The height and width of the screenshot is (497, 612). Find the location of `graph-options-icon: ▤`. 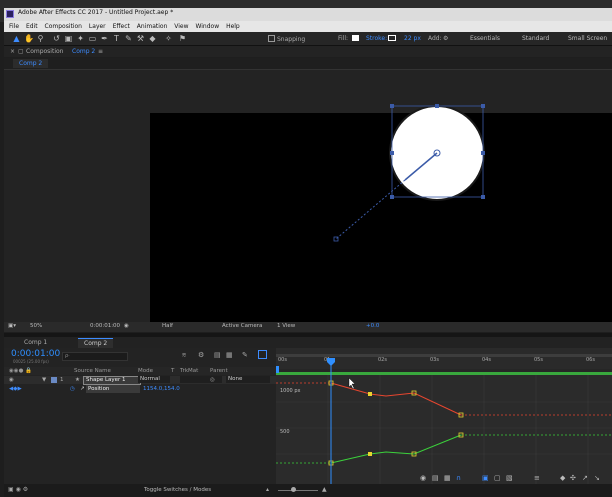

graph-options-icon: ▤ is located at coordinates (435, 478).